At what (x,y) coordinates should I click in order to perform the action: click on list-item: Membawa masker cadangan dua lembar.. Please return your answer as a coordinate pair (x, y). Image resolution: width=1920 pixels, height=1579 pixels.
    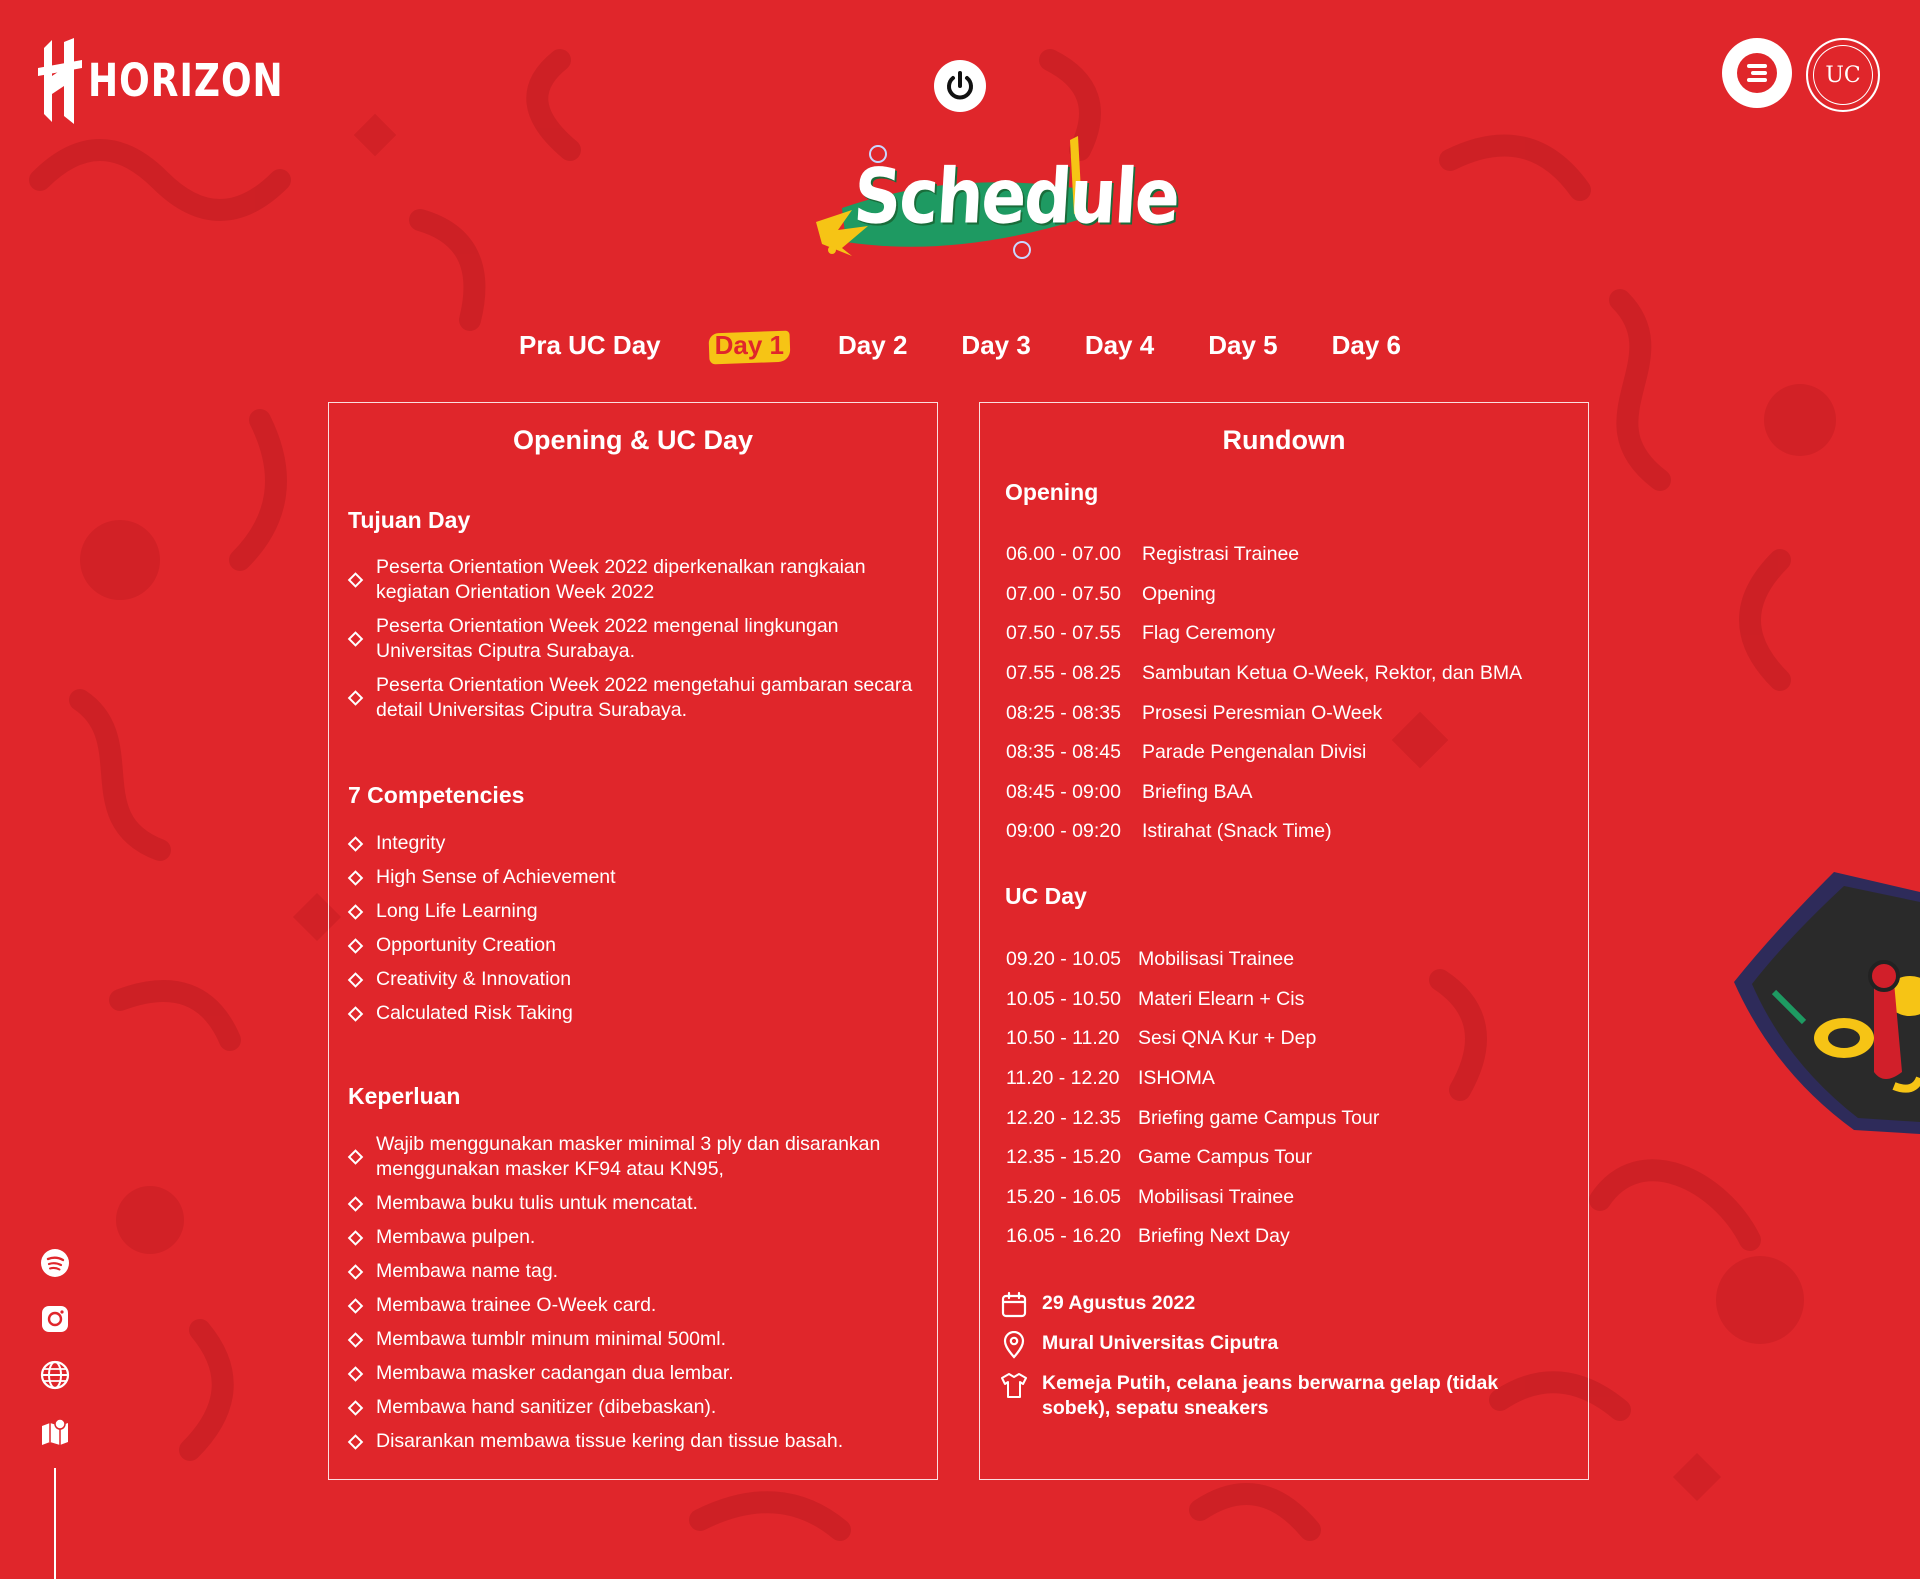
    Looking at the image, I should click on (632, 1373).